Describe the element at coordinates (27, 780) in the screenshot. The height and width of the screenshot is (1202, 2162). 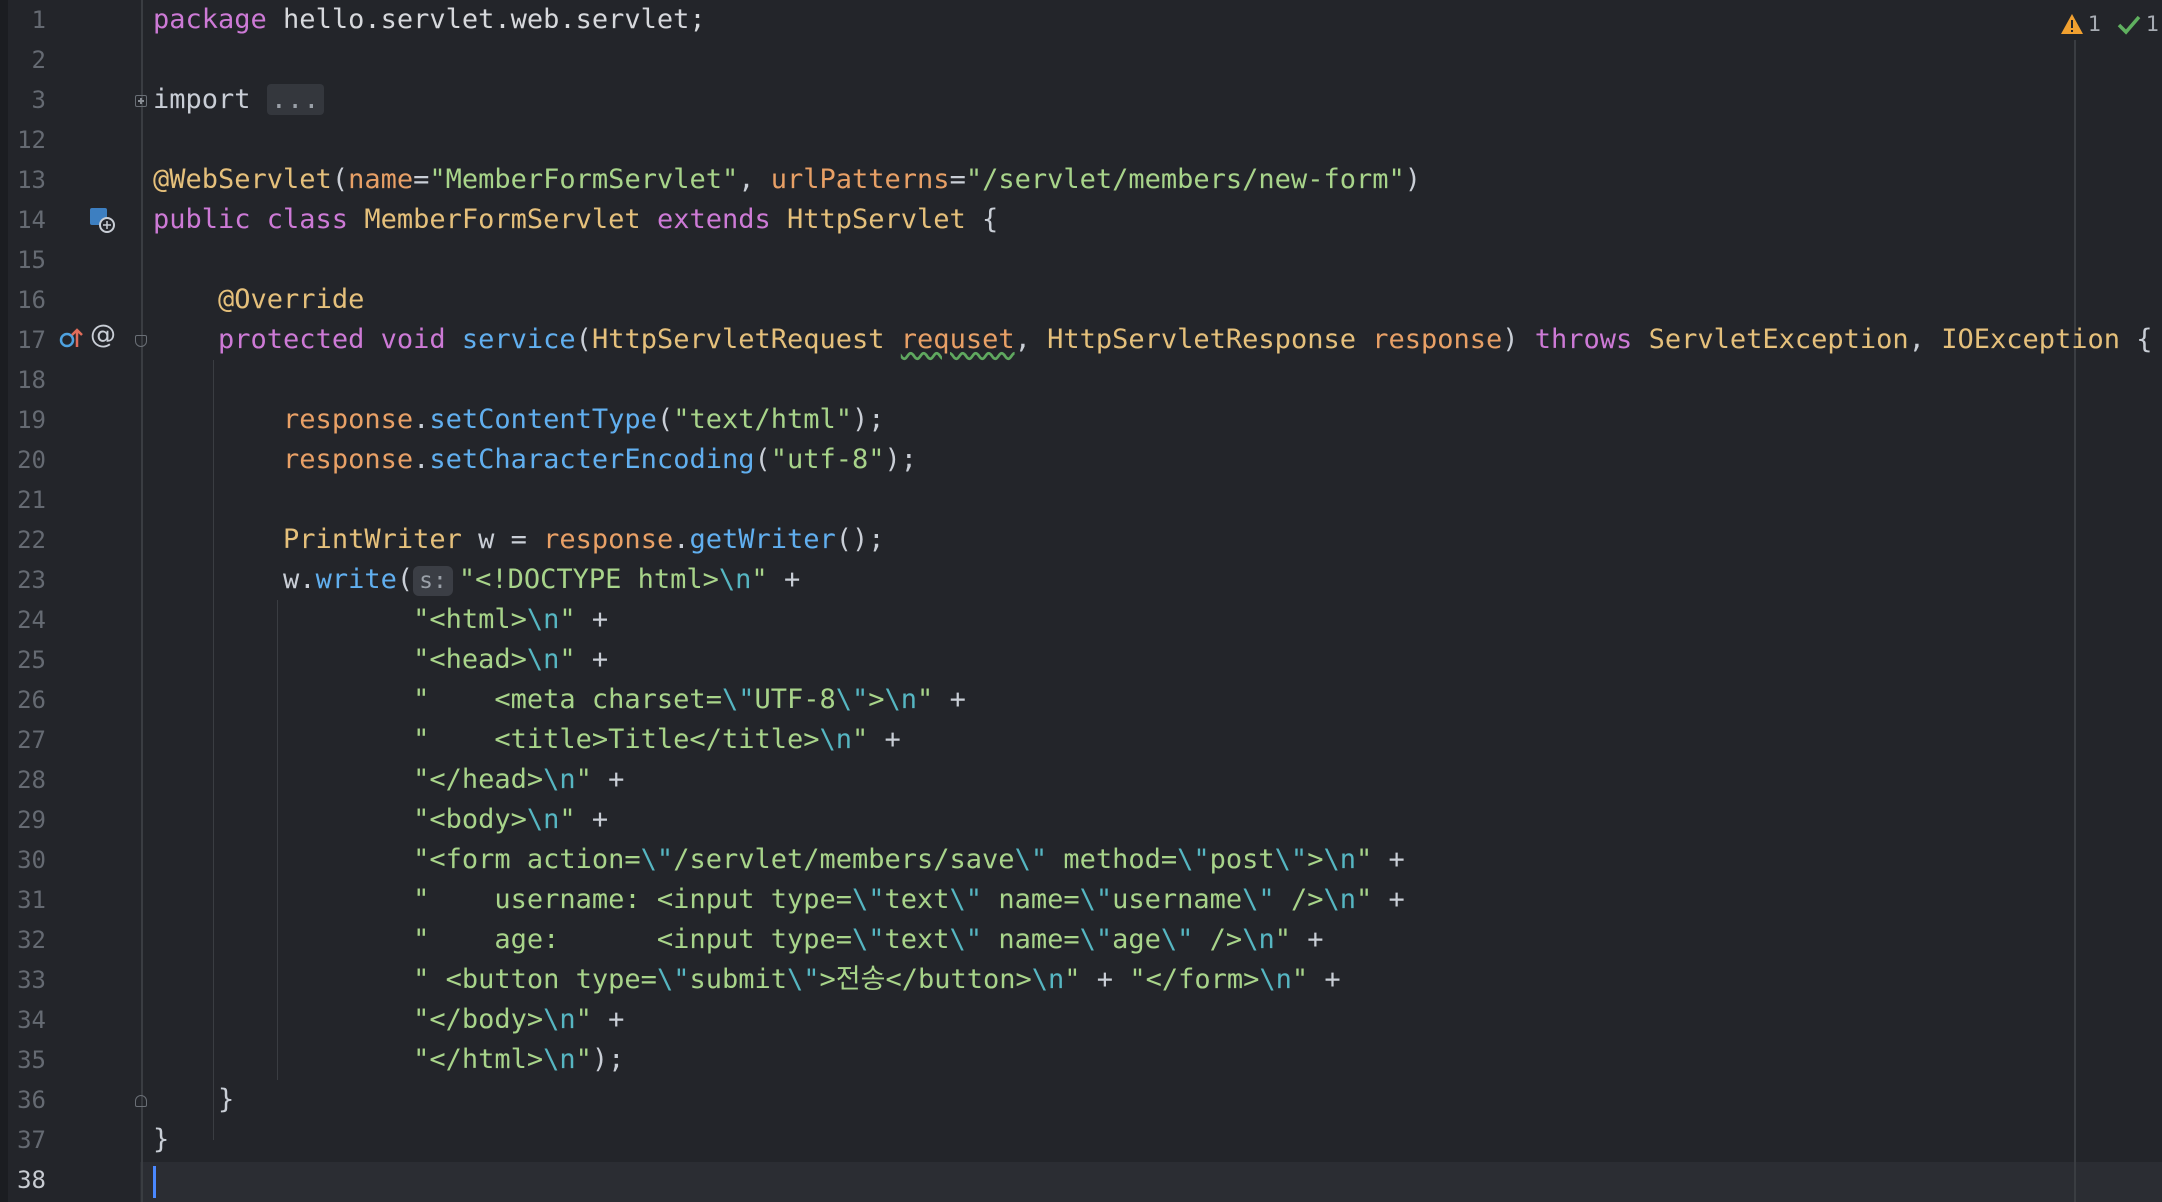
I see `line-number: 28` at that location.